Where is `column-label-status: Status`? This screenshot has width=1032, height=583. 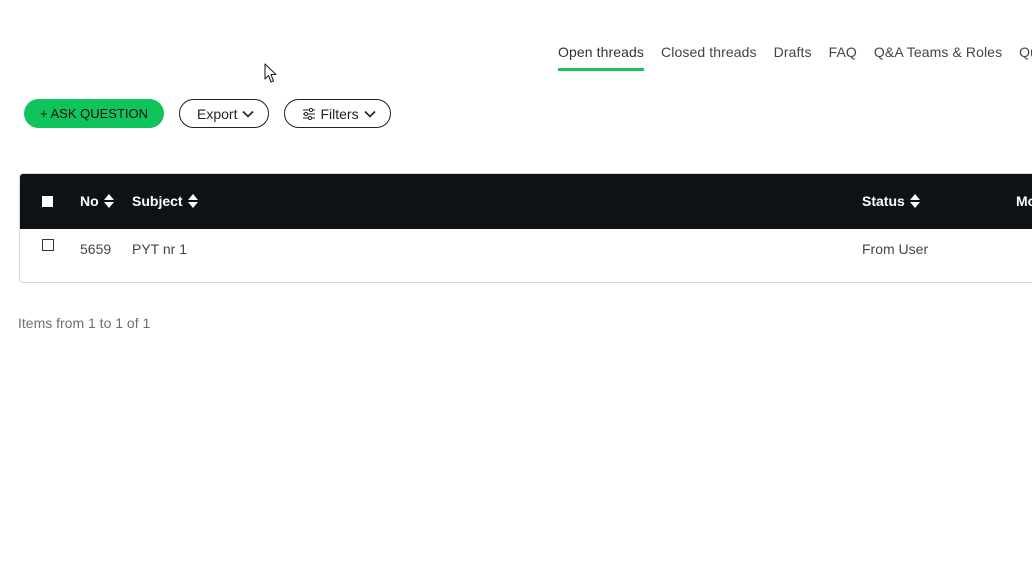
column-label-status: Status is located at coordinates (883, 201).